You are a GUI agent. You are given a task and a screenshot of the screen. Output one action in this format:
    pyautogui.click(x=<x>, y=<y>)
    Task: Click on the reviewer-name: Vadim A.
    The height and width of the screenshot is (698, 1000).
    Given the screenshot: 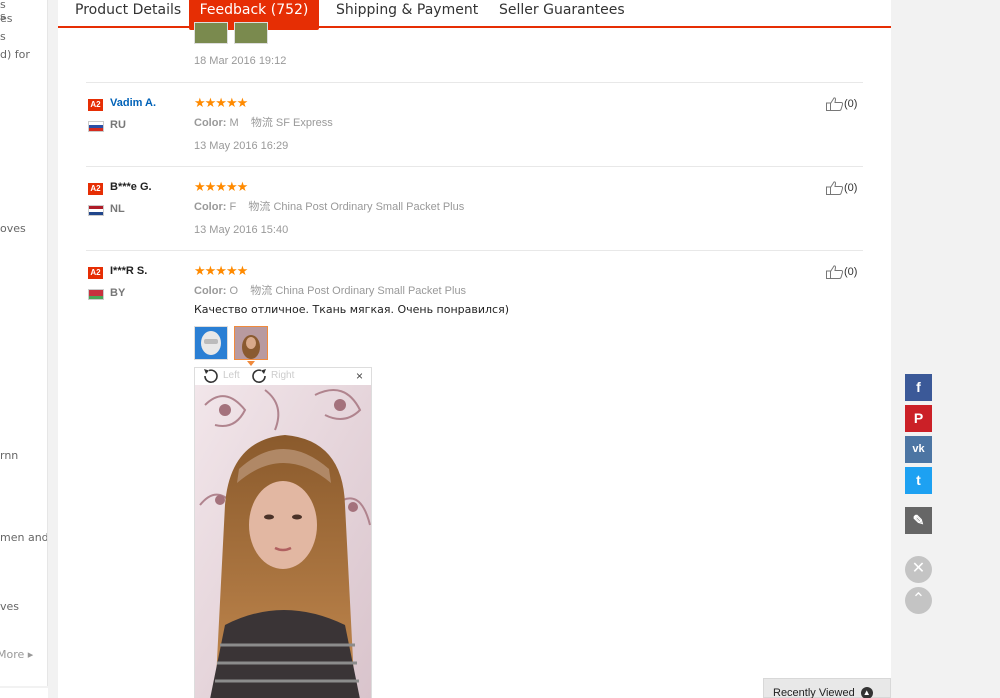 What is the action you would take?
    pyautogui.click(x=133, y=103)
    